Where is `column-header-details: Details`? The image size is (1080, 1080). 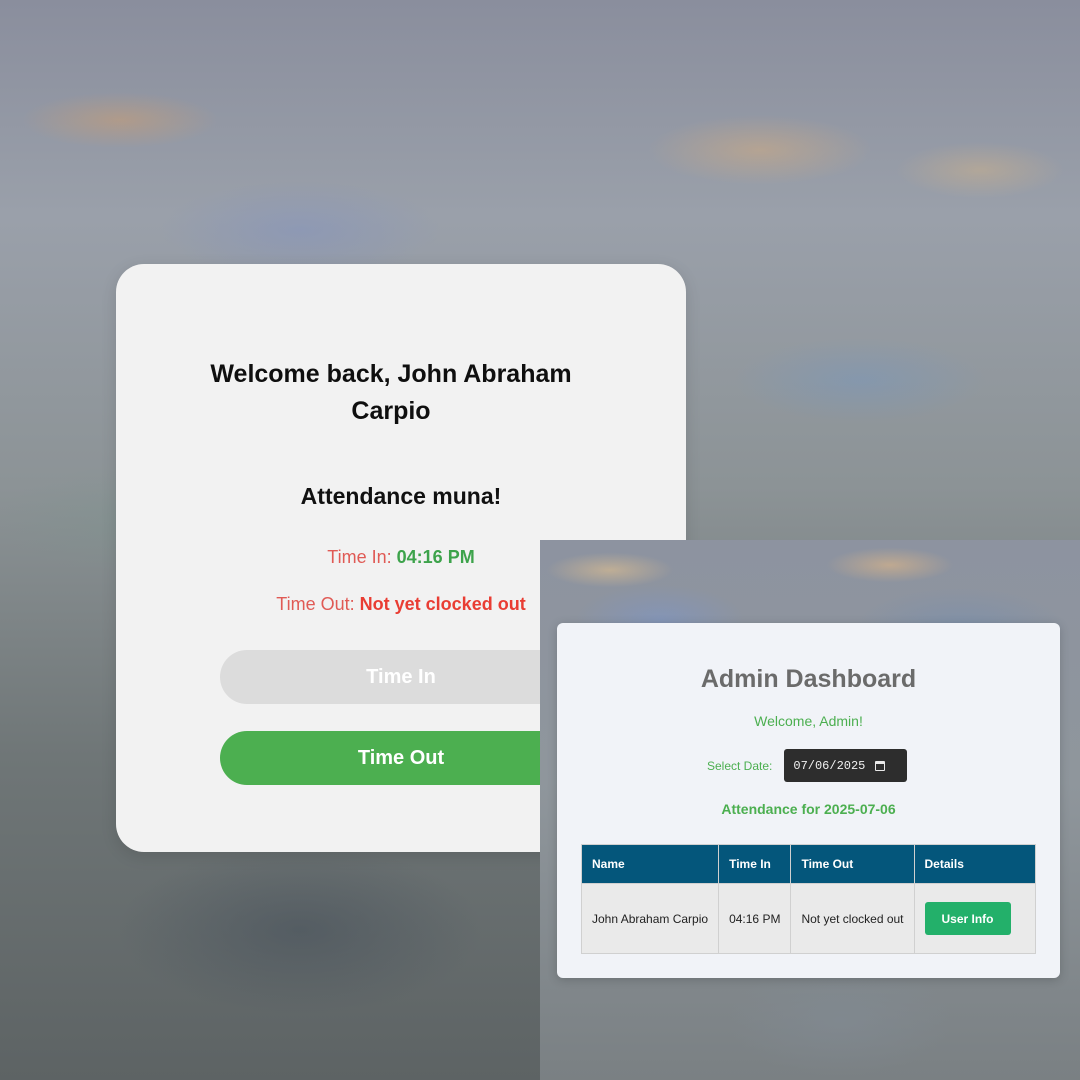
column-header-details: Details is located at coordinates (975, 864).